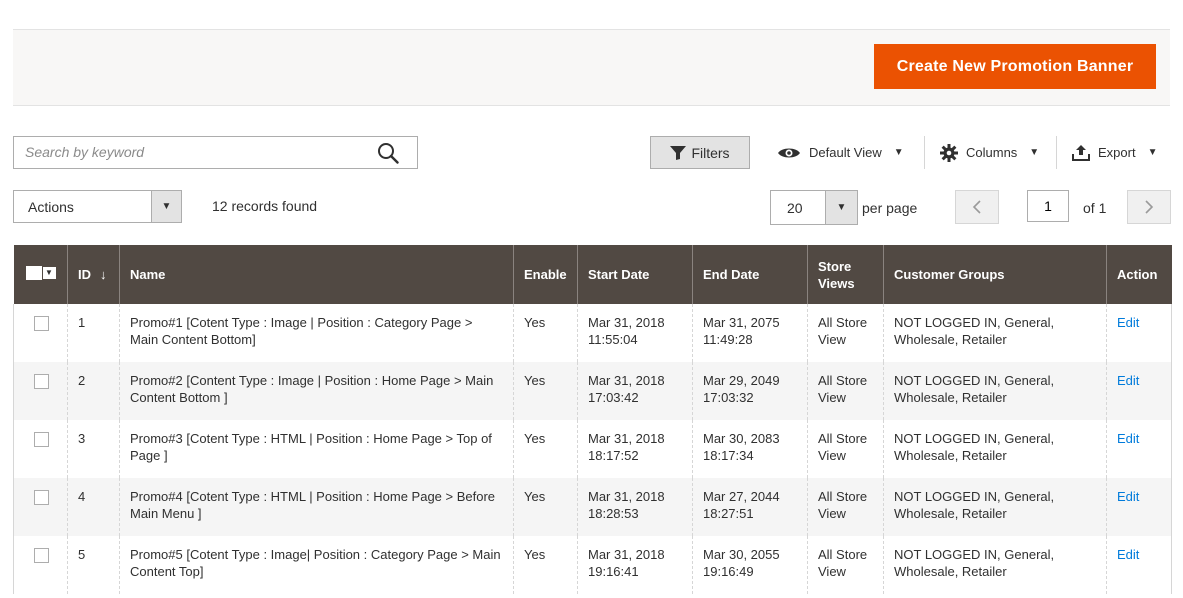 The height and width of the screenshot is (598, 1183). I want to click on cell-start-date: Mar 31, 2018 19:16:41, so click(635, 565).